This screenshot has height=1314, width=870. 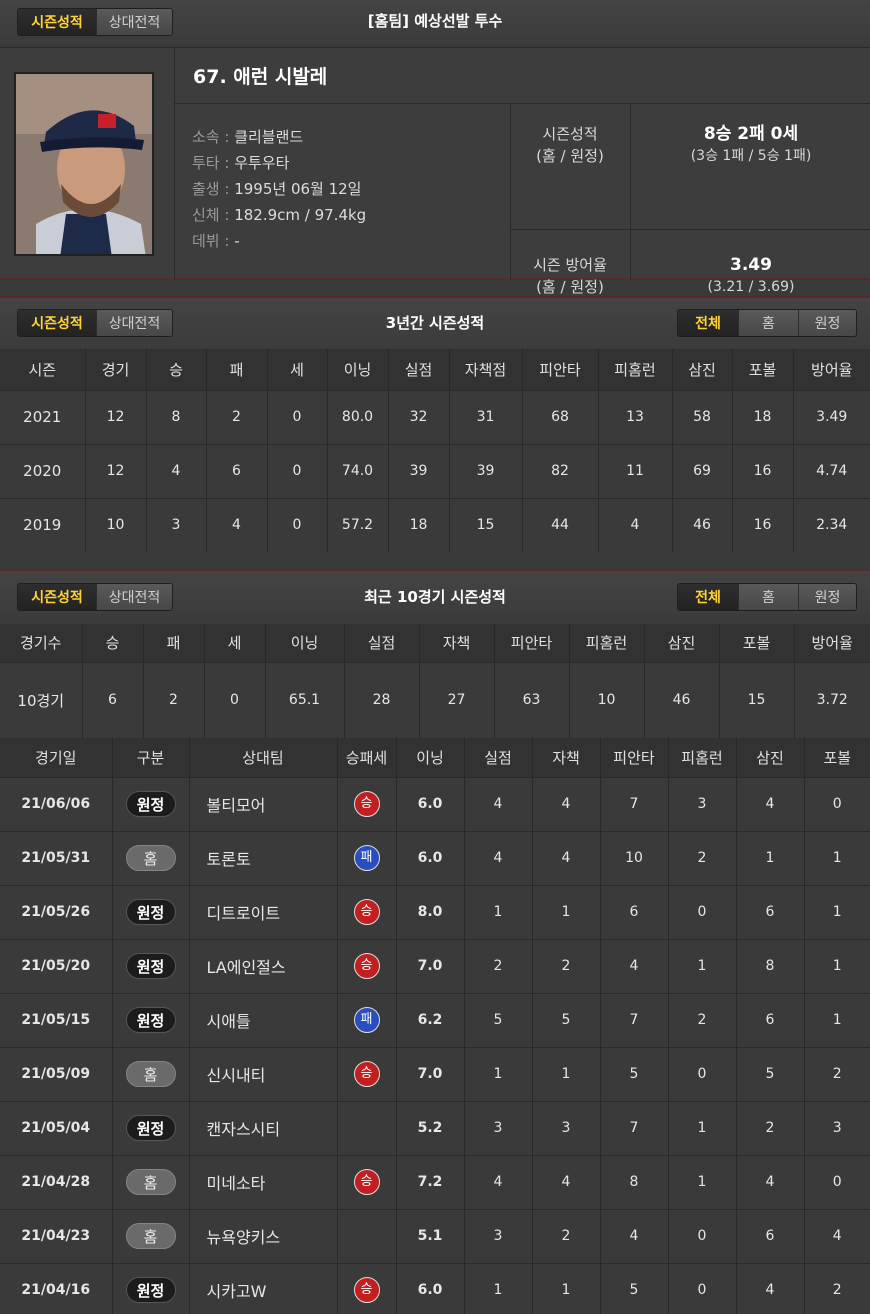 I want to click on stat-bb: 0, so click(x=836, y=1181).